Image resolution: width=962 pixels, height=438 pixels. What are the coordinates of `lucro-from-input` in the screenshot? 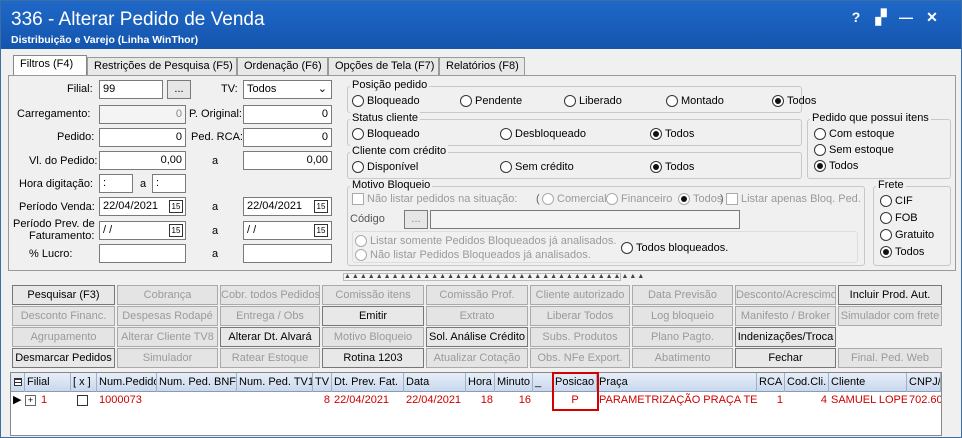 It's located at (142, 253).